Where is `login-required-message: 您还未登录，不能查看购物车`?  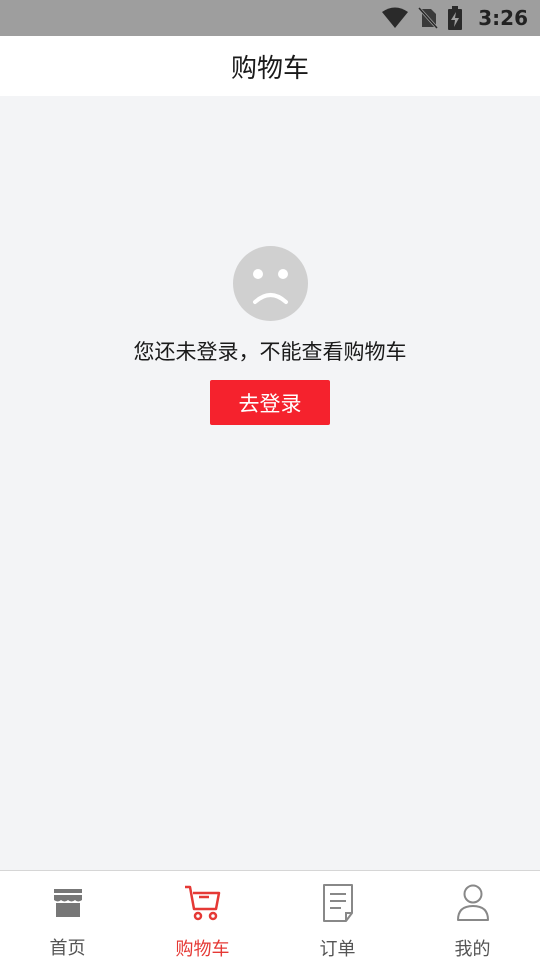 login-required-message: 您还未登录，不能查看购物车 is located at coordinates (270, 352).